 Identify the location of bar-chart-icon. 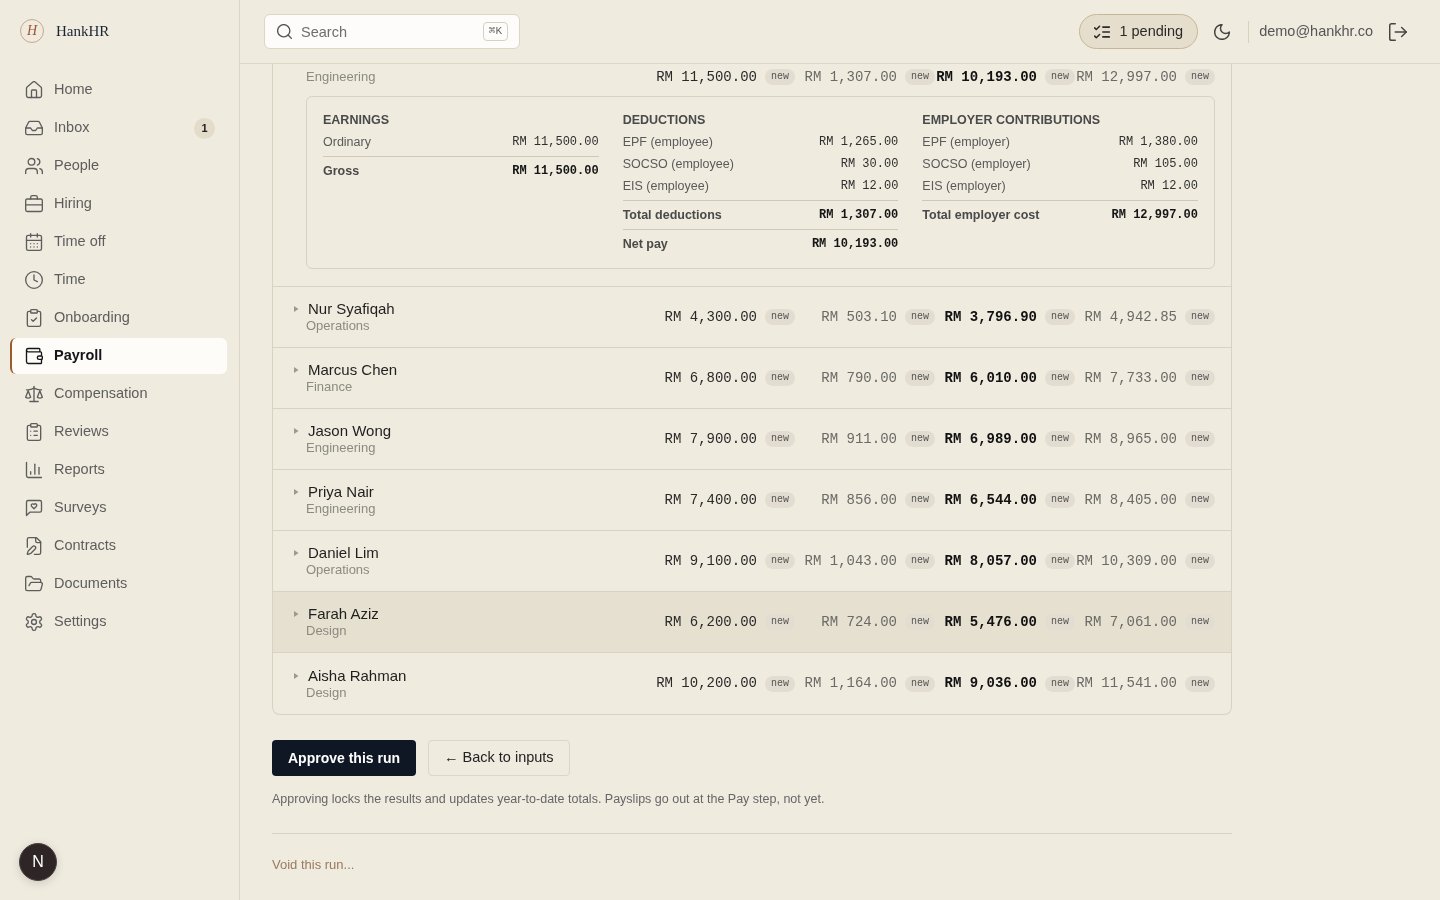
(34, 470).